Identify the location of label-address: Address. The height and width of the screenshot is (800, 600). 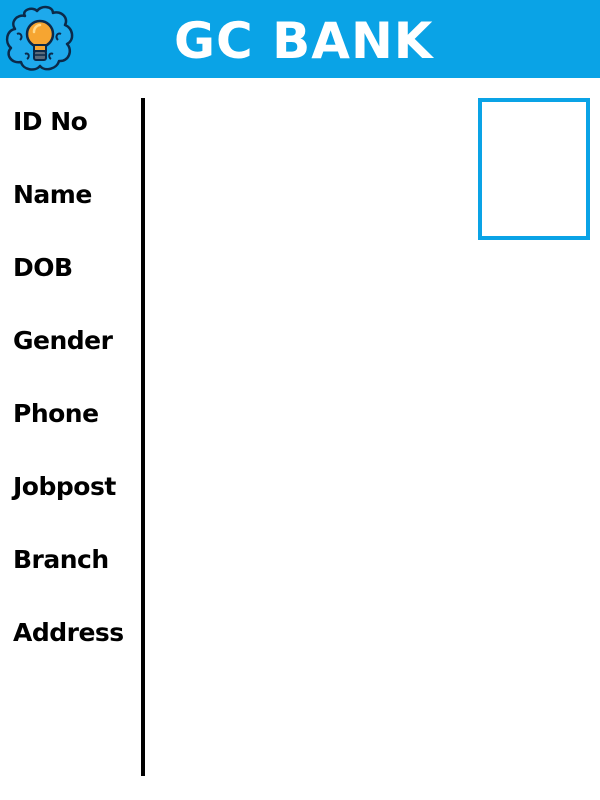
(68, 632).